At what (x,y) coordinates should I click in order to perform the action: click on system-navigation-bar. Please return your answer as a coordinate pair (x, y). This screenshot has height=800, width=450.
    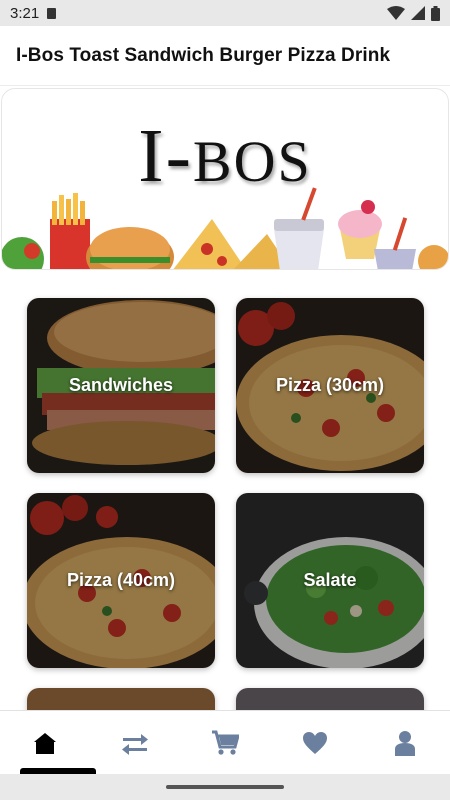
    Looking at the image, I should click on (225, 787).